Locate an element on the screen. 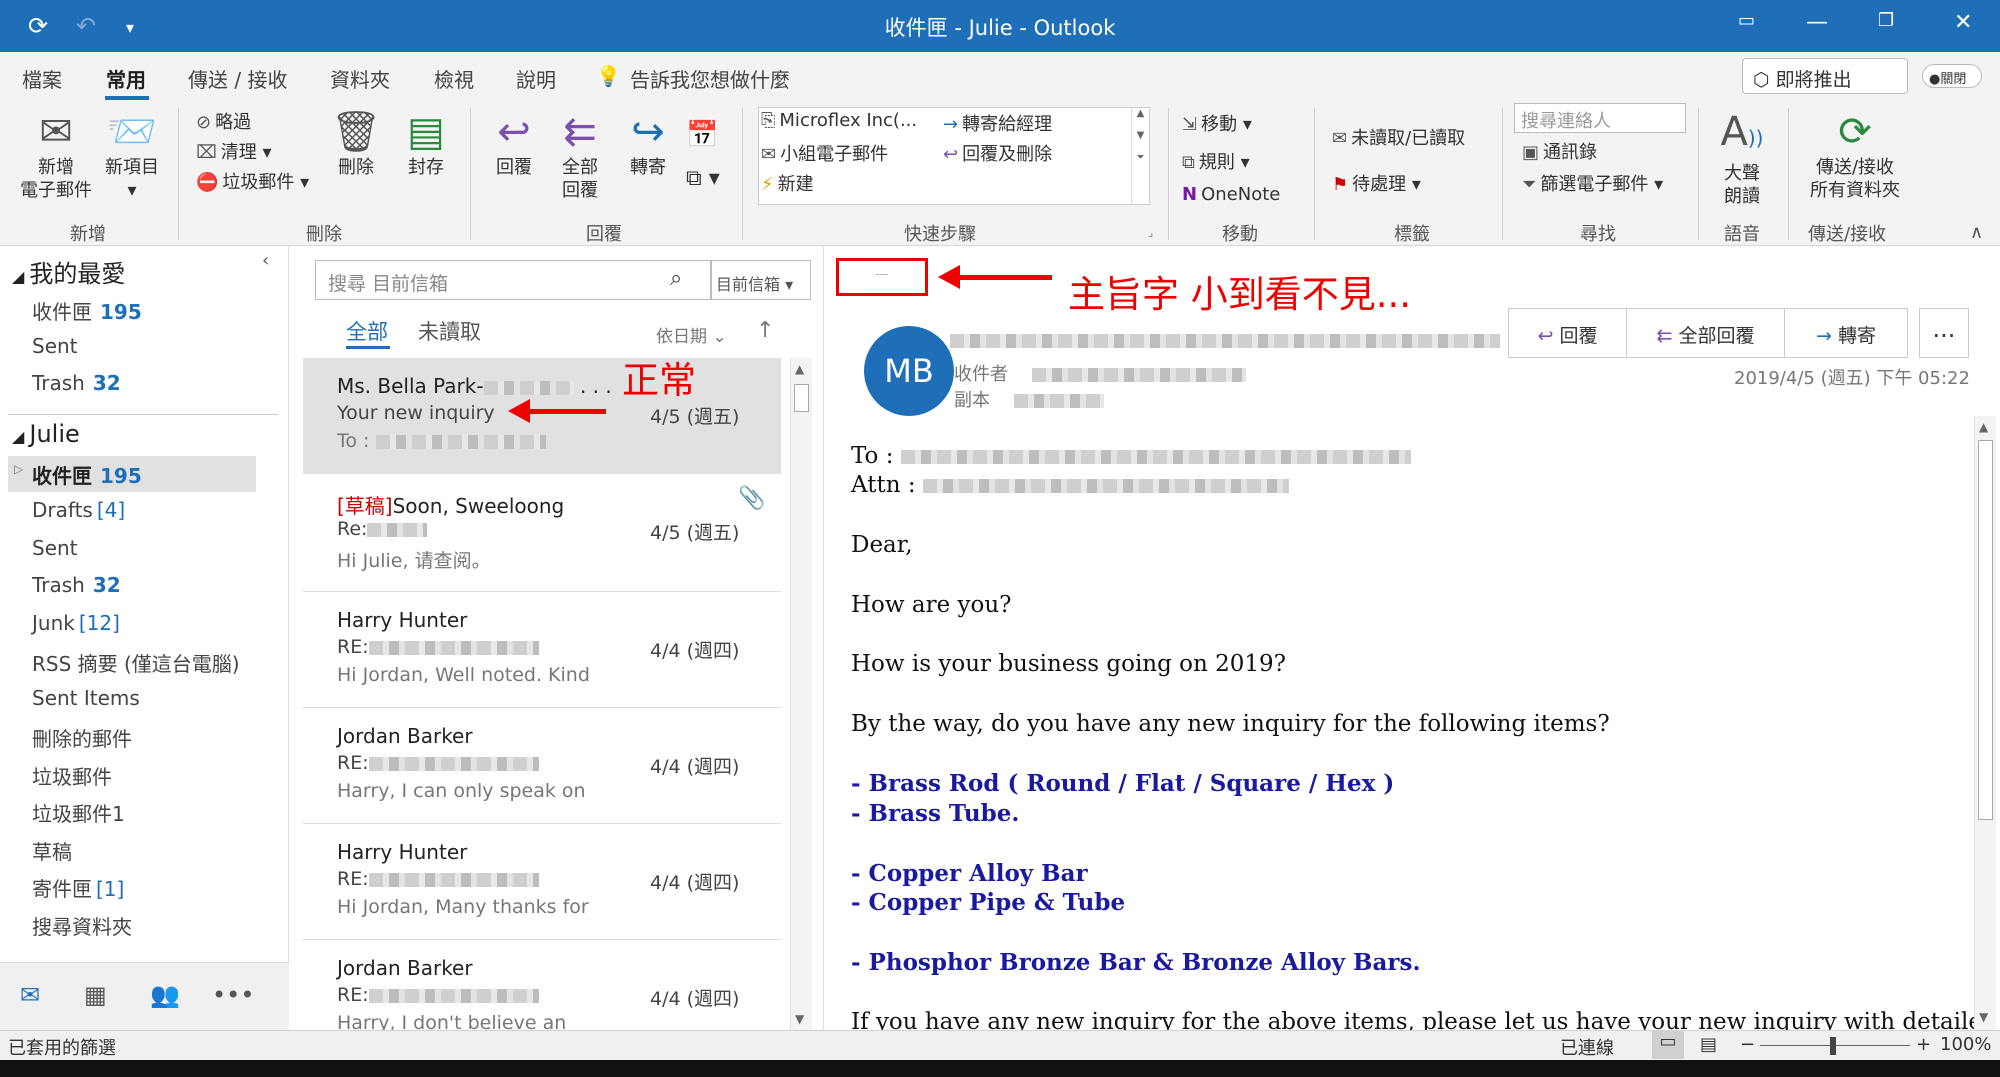  tab-send-receive: 傳送 / 接收 is located at coordinates (237, 78).